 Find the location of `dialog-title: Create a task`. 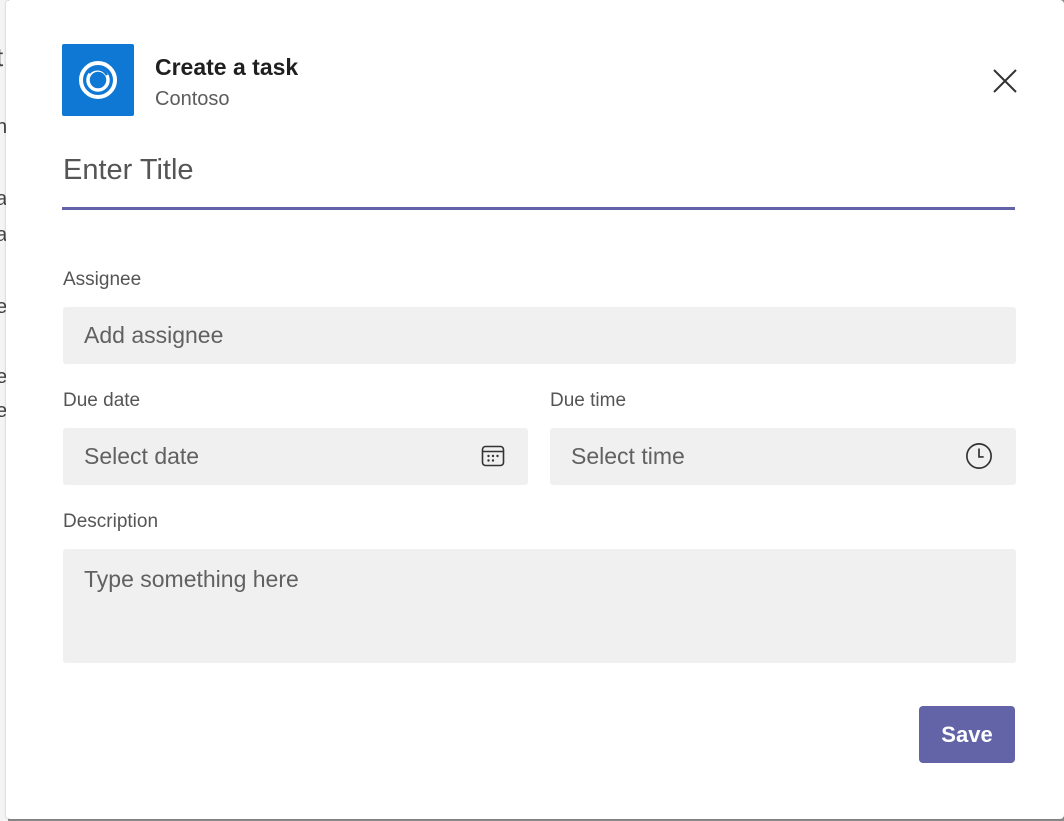

dialog-title: Create a task is located at coordinates (227, 67).